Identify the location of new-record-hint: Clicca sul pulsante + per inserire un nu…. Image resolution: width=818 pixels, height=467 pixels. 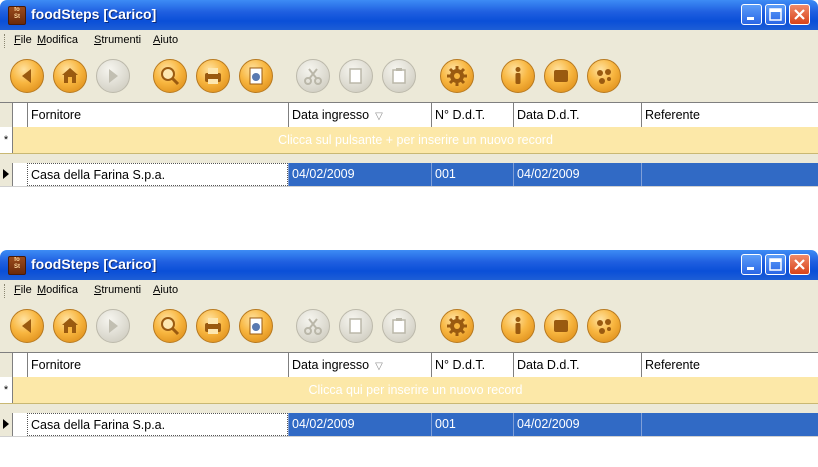
(415, 140).